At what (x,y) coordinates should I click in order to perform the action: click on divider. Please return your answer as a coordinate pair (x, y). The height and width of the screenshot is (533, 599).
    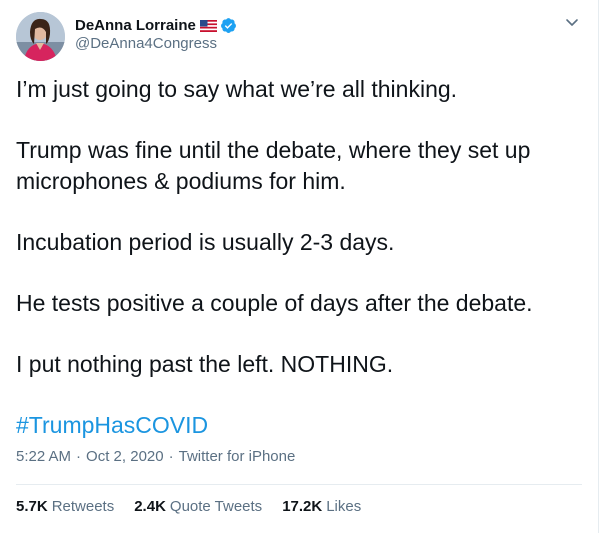
    Looking at the image, I should click on (299, 484).